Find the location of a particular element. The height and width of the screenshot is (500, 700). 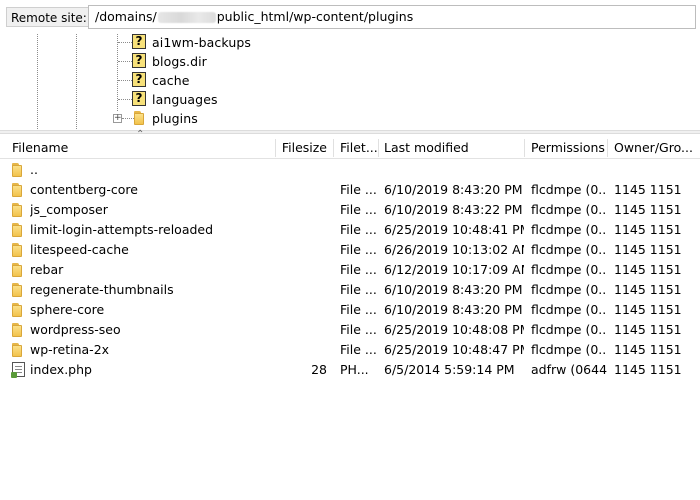

file-modified: 6/10/2019 8:43:22 PM is located at coordinates (453, 209).